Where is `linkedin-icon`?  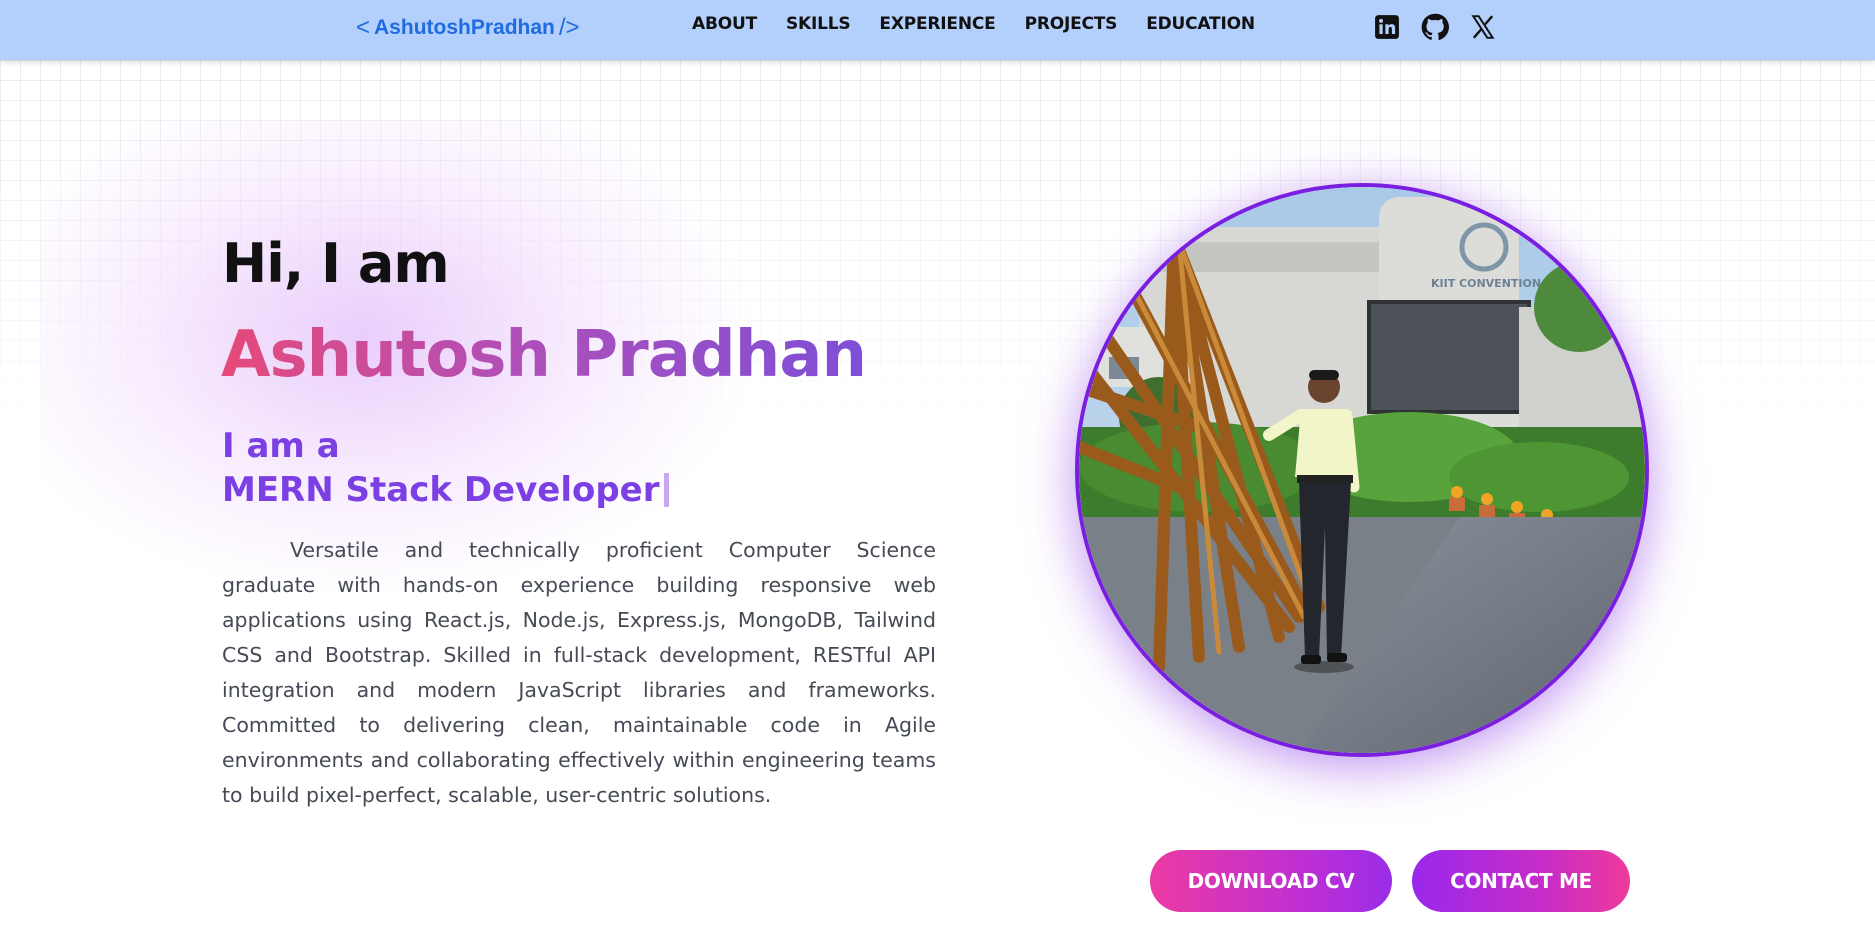 linkedin-icon is located at coordinates (1387, 27).